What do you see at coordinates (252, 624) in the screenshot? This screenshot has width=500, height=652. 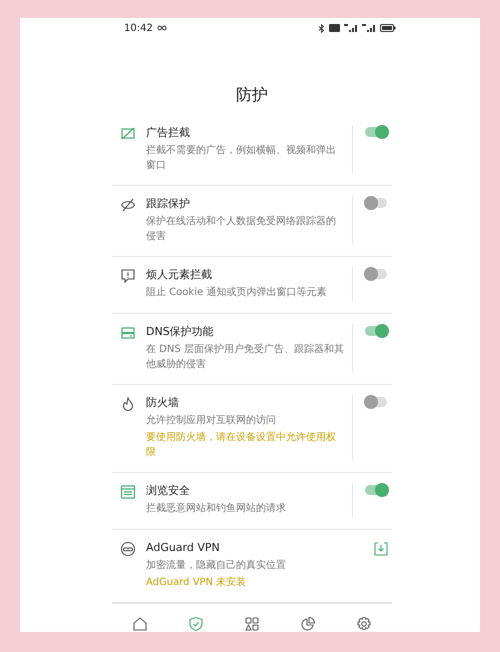 I see `grid-icon` at bounding box center [252, 624].